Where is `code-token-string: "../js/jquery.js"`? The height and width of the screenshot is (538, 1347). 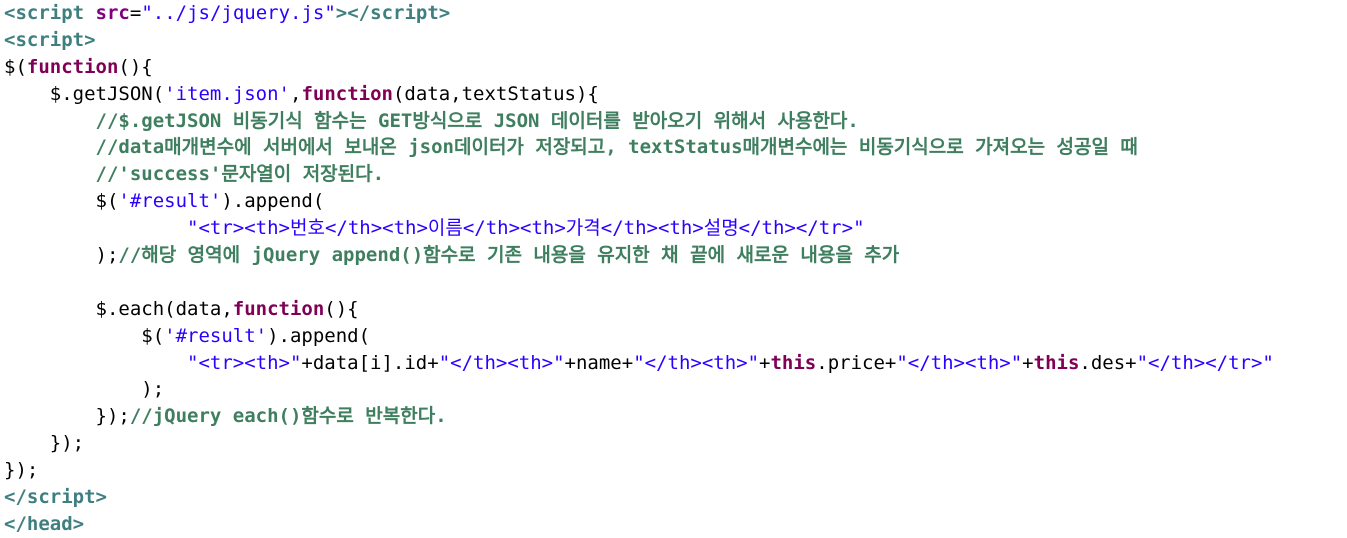 code-token-string: "../js/jquery.js" is located at coordinates (238, 13).